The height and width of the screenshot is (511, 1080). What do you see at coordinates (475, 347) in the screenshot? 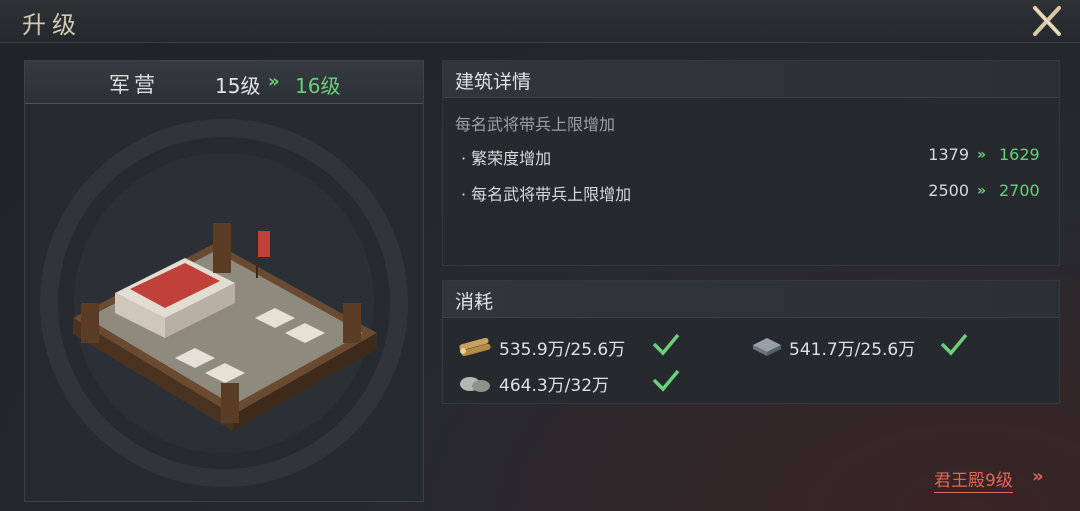
I see `wood-icon` at bounding box center [475, 347].